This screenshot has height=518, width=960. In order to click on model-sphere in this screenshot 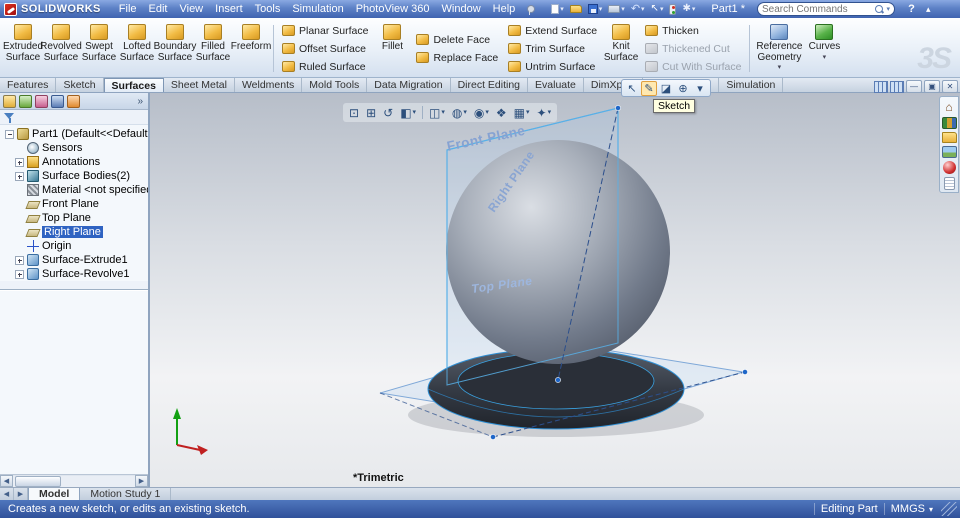, I will do `click(558, 252)`.